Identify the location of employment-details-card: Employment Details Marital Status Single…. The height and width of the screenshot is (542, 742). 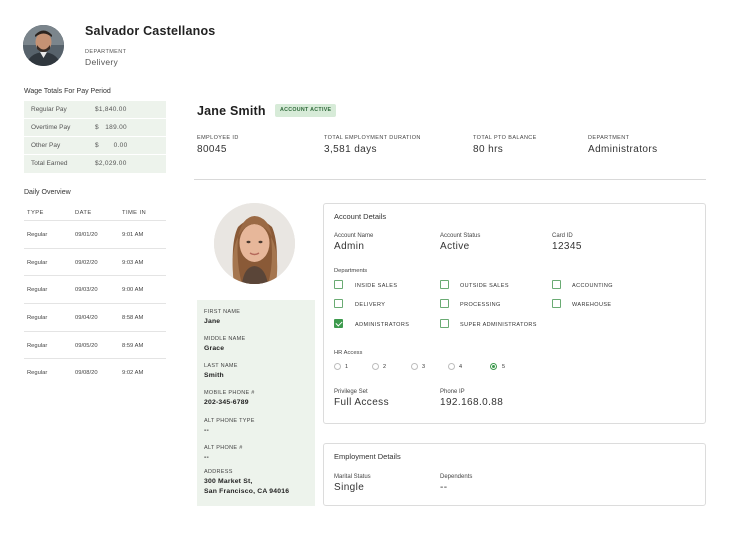
(514, 474).